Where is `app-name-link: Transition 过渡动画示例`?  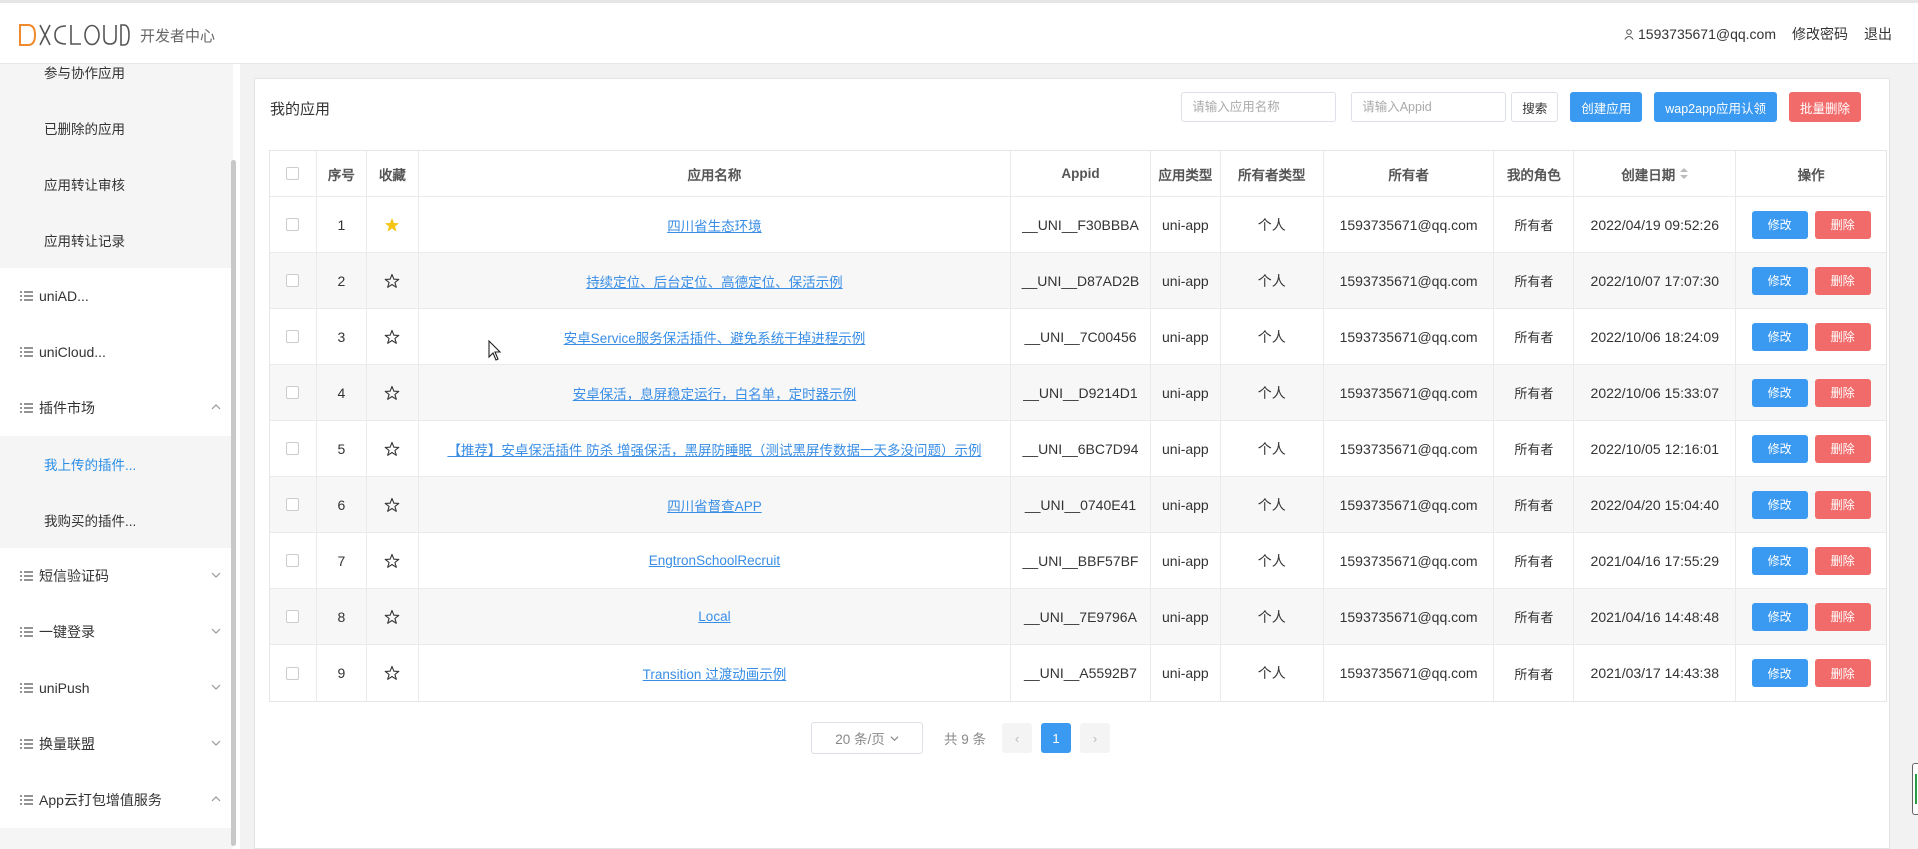
app-name-link: Transition 过渡动画示例 is located at coordinates (715, 673).